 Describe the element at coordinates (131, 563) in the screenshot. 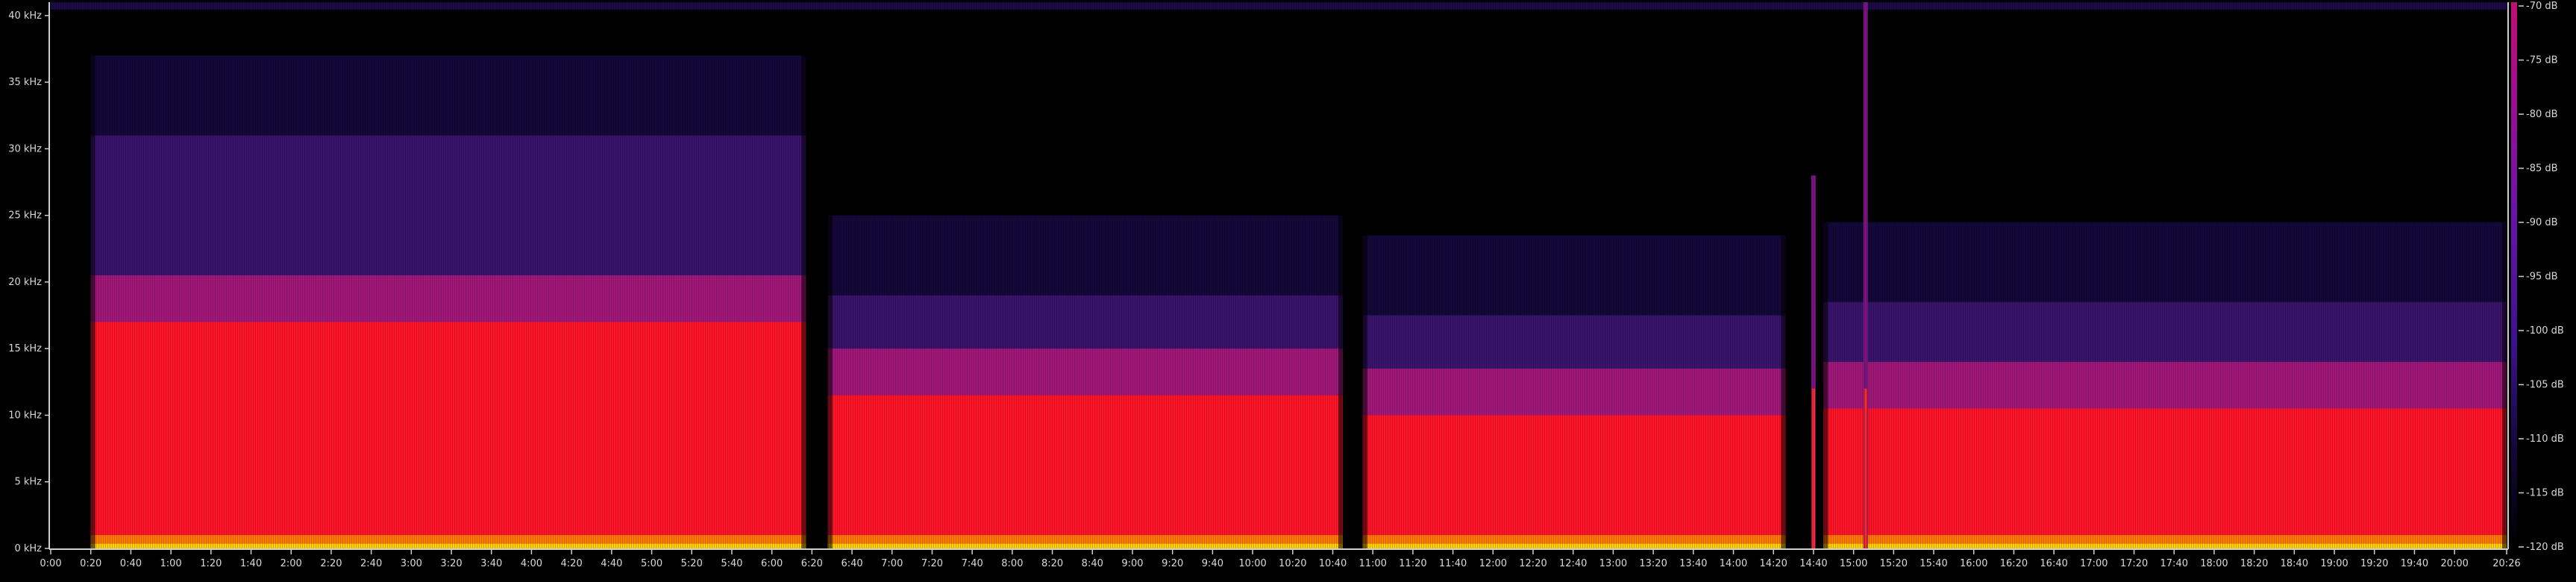

I see `x-tick-label: 0:40` at that location.